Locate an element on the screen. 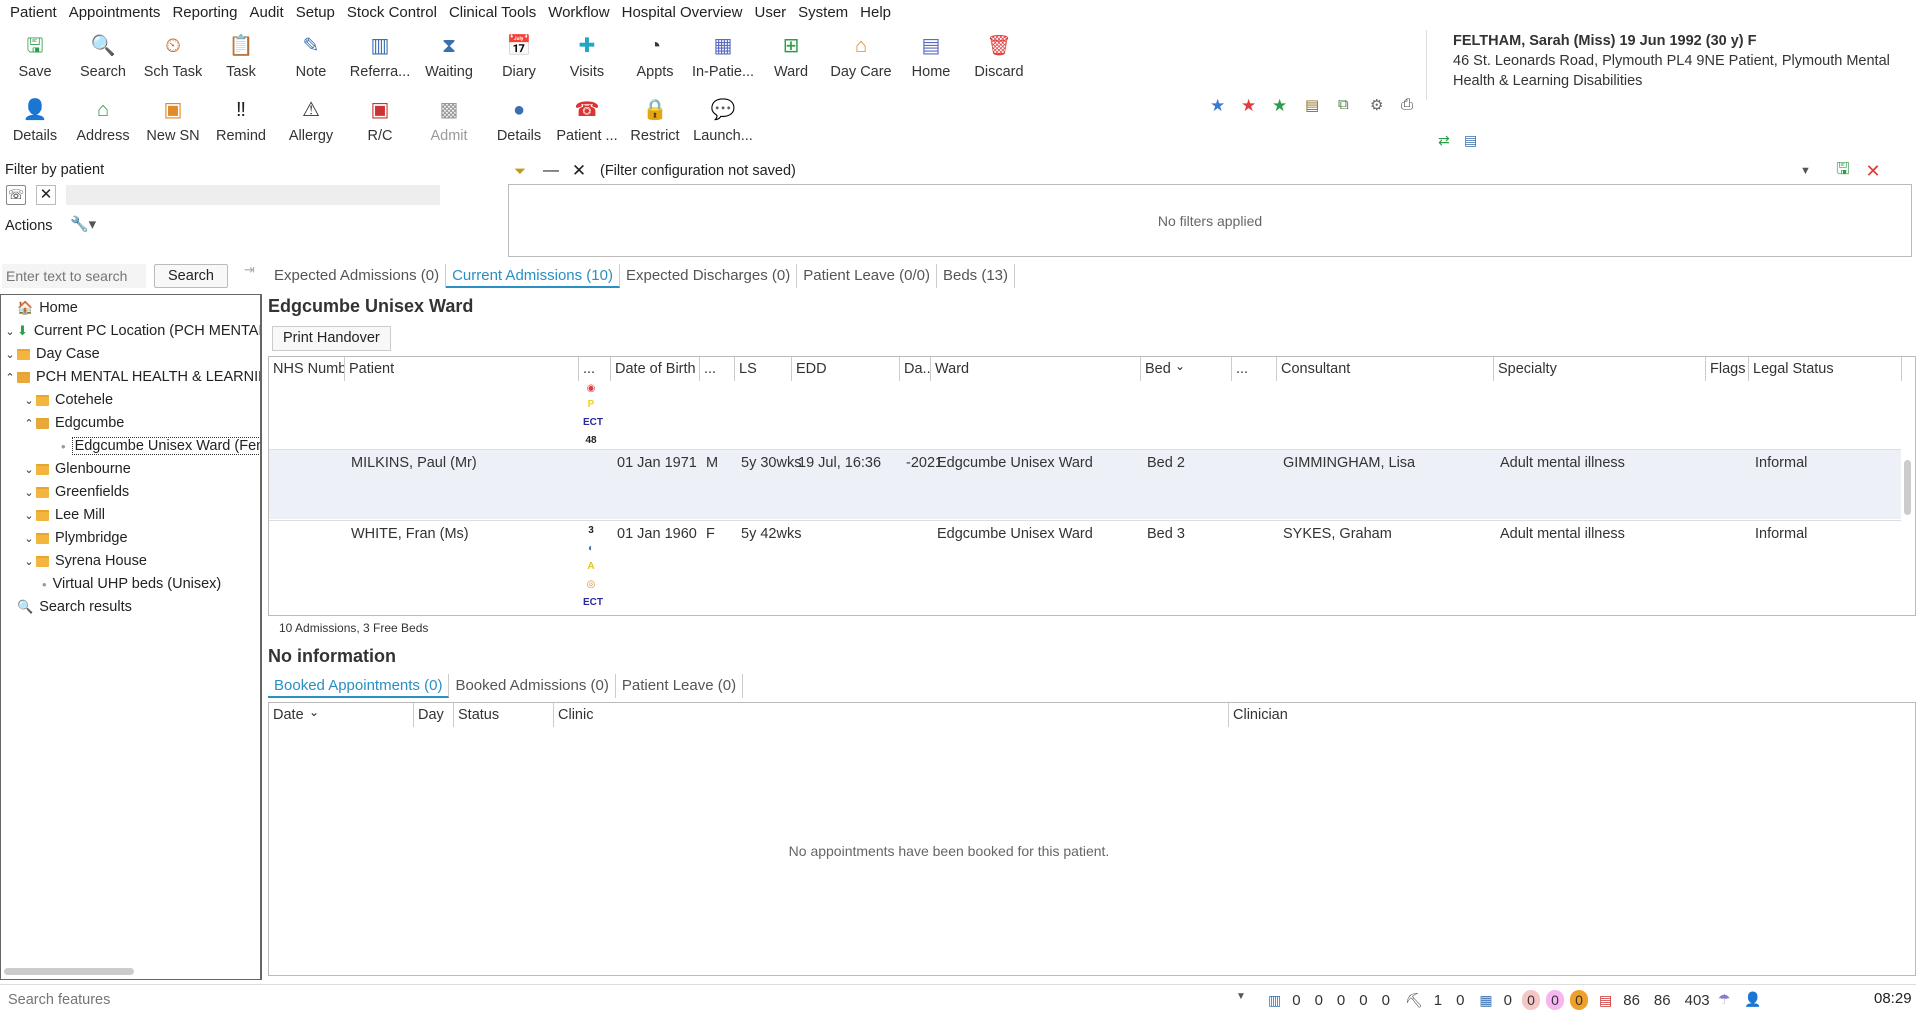  copy-icon: ⧉ is located at coordinates (1343, 104).